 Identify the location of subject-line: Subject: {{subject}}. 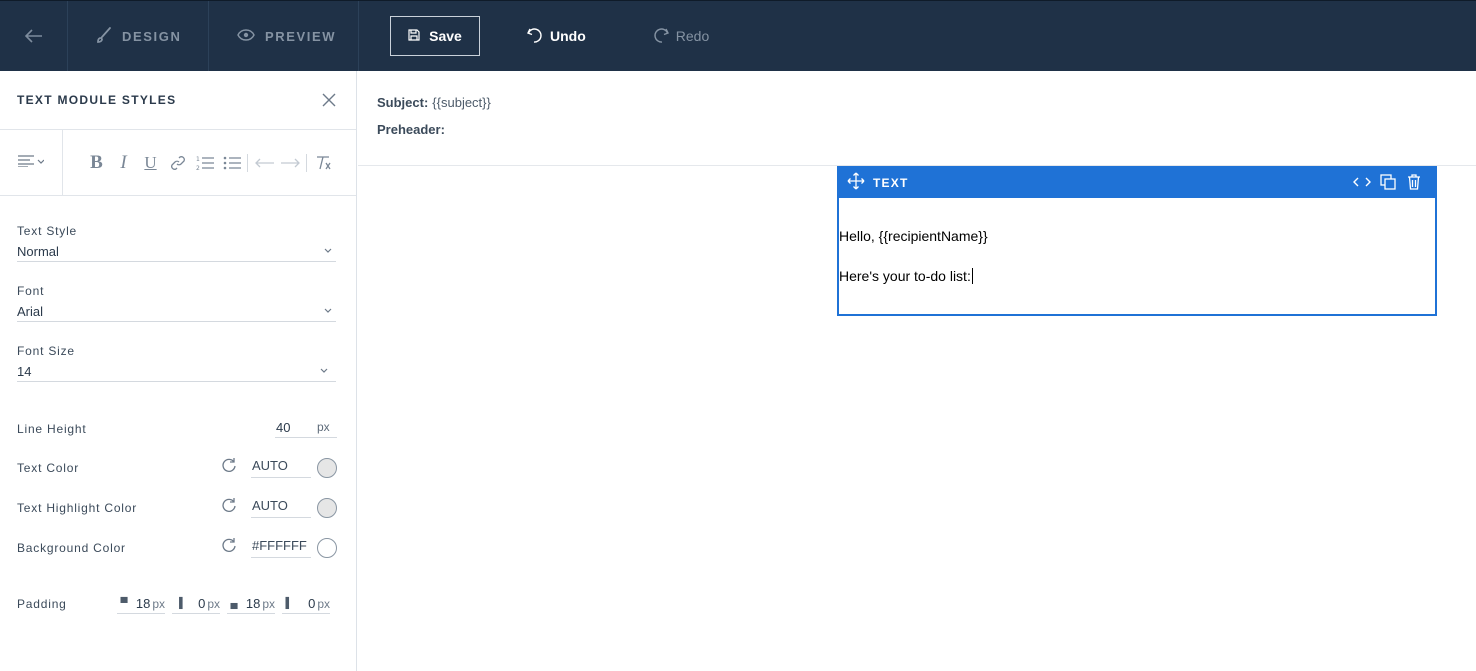
(926, 108).